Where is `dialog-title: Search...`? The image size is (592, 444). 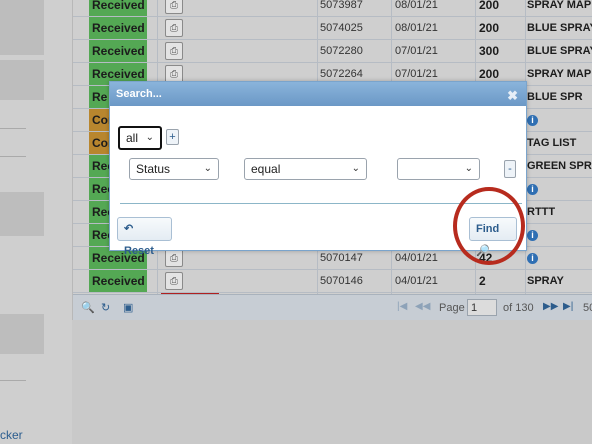 dialog-title: Search... is located at coordinates (139, 94).